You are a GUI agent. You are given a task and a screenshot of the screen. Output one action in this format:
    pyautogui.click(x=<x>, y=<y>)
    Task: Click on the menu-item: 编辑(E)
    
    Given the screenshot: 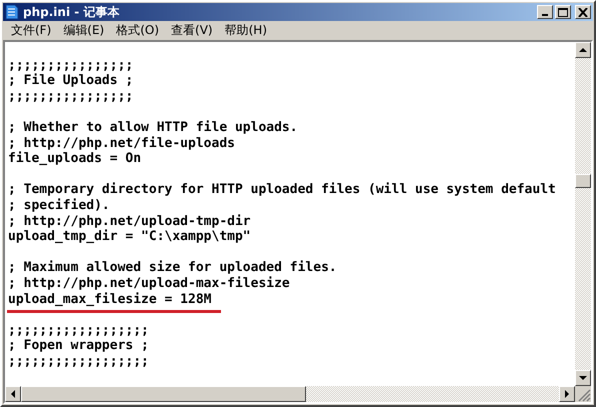 What is the action you would take?
    pyautogui.click(x=83, y=30)
    